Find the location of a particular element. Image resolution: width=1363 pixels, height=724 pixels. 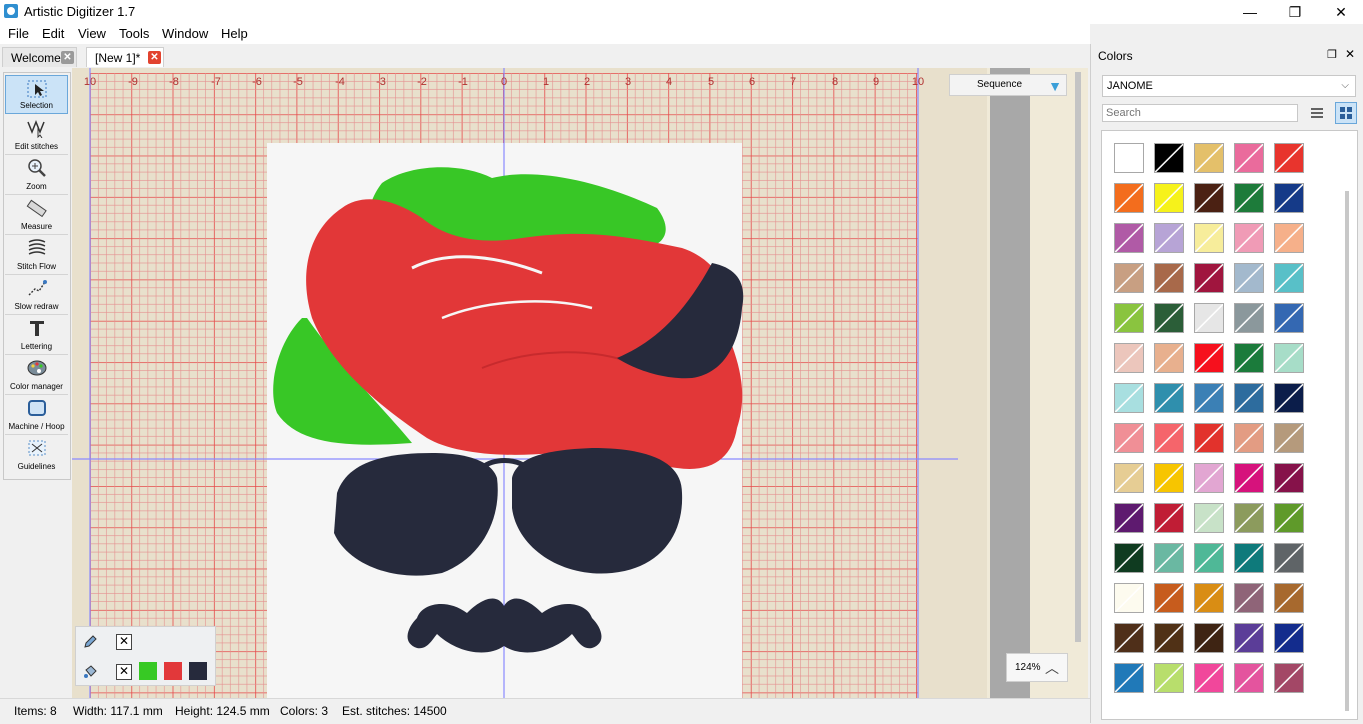

canvas-scrollbar is located at coordinates (1078, 357).